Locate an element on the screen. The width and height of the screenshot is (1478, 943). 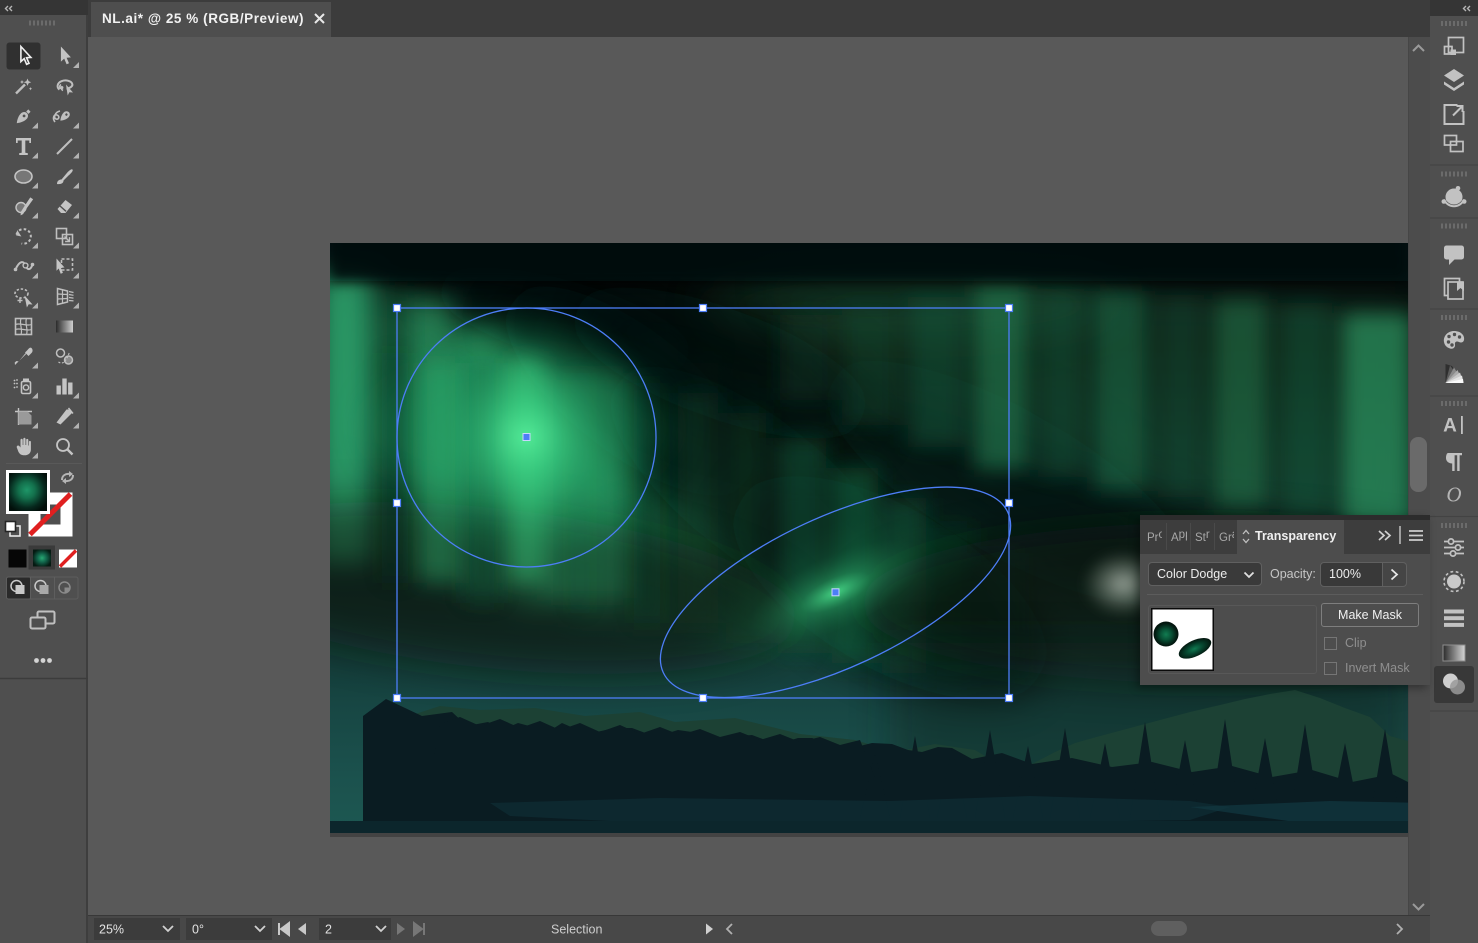
svg-text: 25% is located at coordinates (111, 930).